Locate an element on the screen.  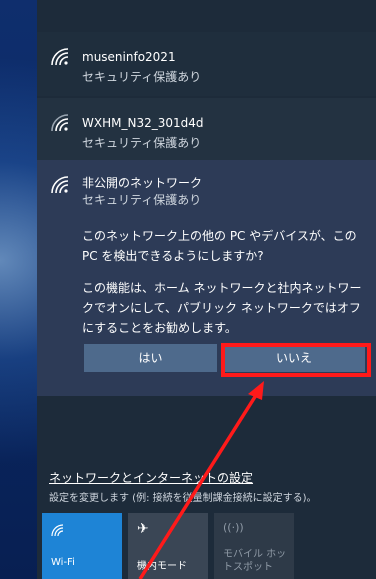
yes-button: はい is located at coordinates (150, 358).